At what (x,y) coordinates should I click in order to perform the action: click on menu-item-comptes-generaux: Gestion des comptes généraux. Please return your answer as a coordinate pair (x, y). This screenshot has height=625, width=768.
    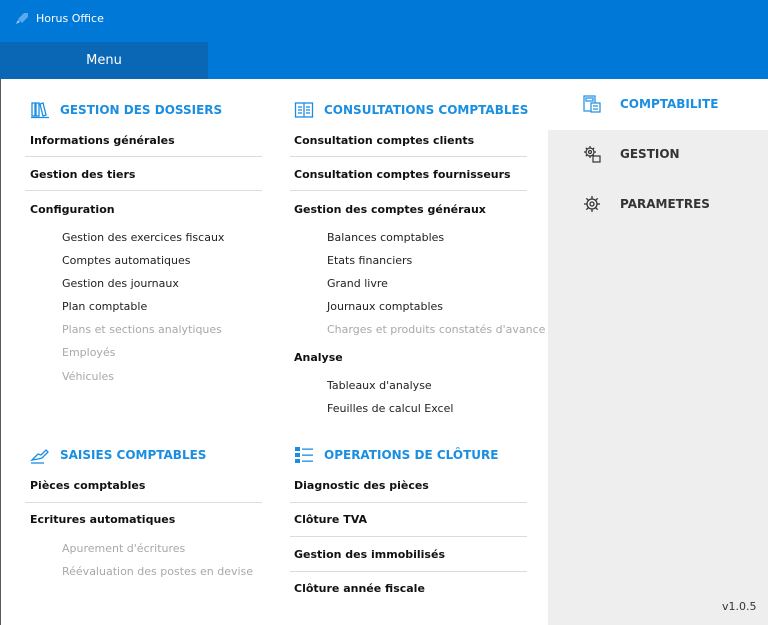
    Looking at the image, I should click on (390, 210).